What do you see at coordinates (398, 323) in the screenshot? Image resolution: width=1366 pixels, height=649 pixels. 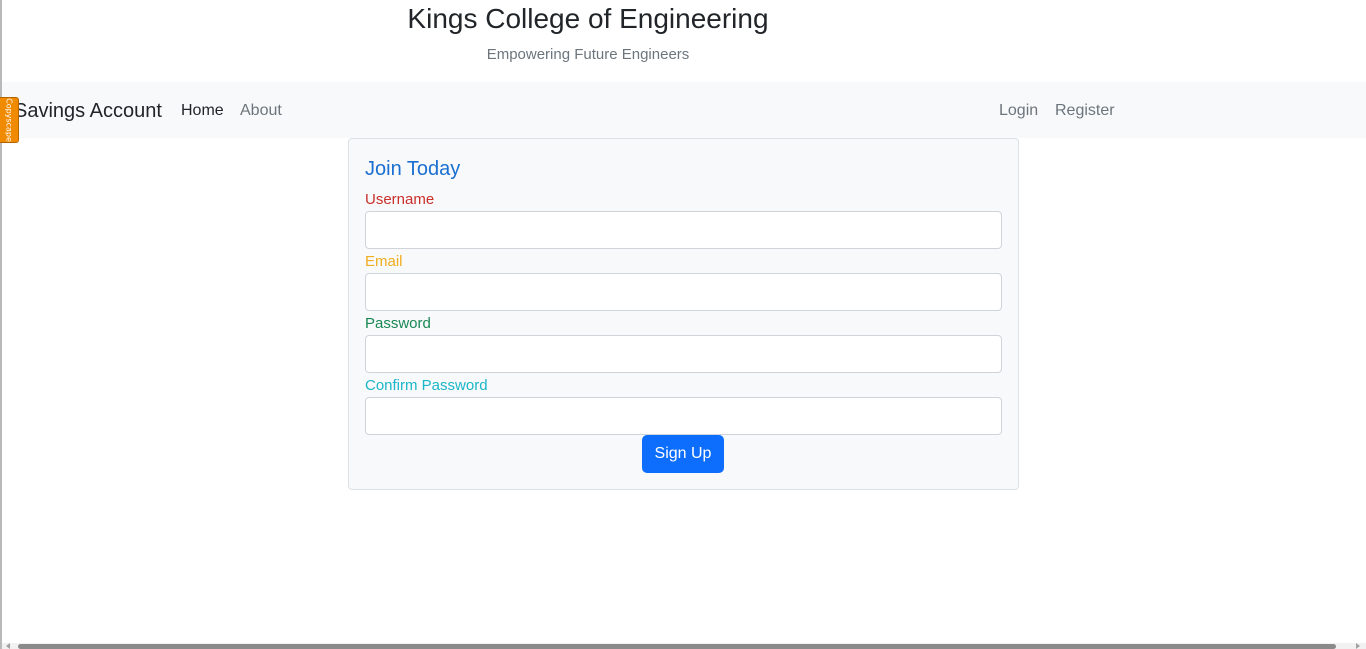 I see `password-label: Password` at bounding box center [398, 323].